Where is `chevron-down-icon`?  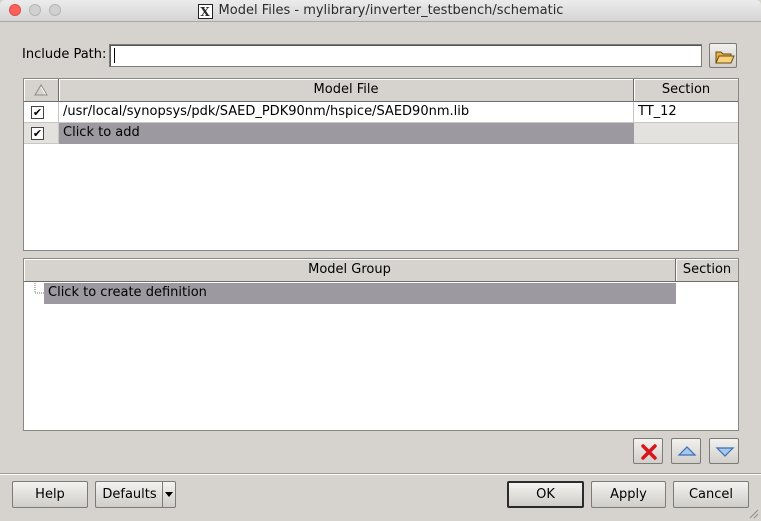
chevron-down-icon is located at coordinates (169, 494).